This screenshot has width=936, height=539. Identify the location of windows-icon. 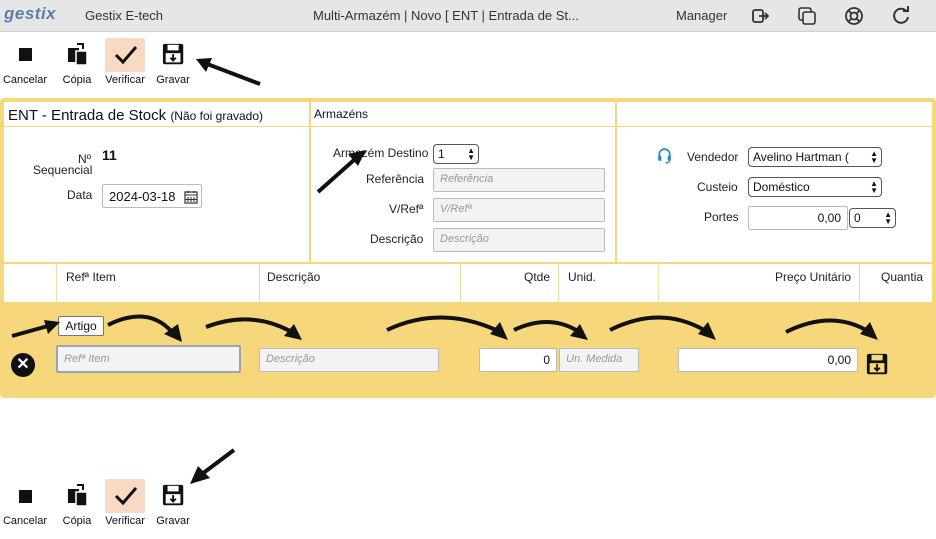
(807, 16).